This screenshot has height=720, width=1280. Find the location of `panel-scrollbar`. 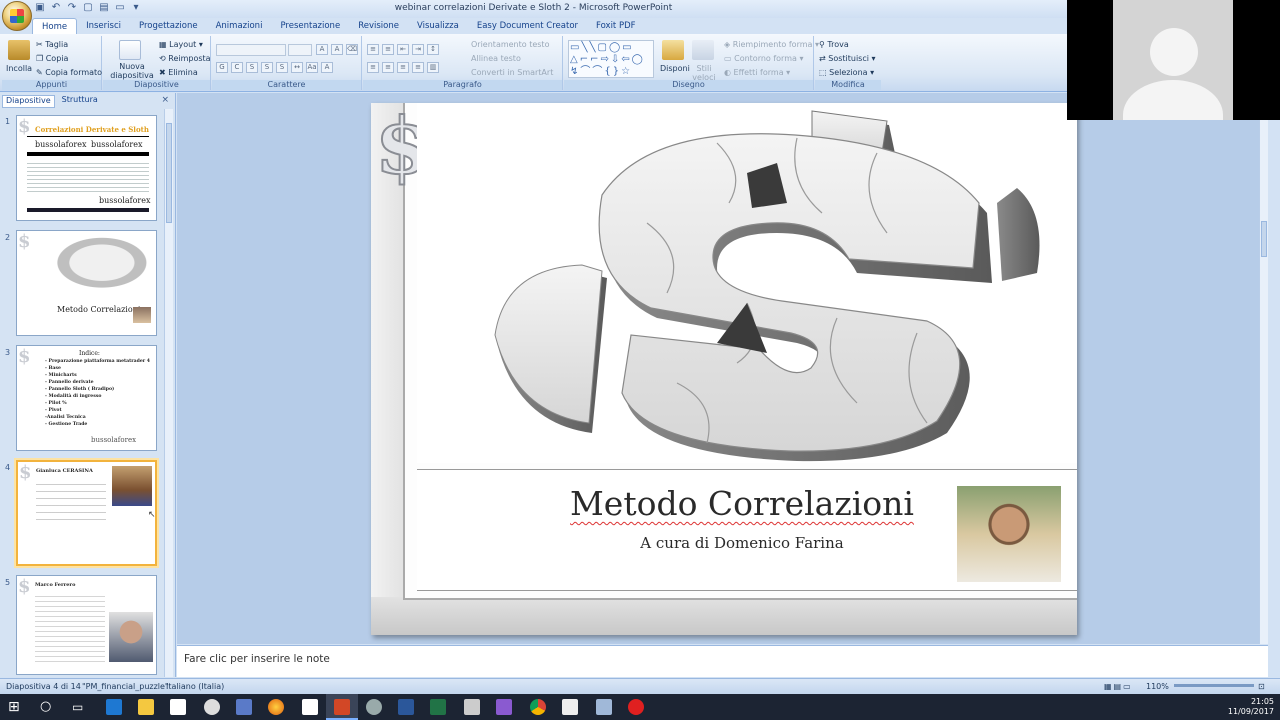

panel-scrollbar is located at coordinates (168, 393).